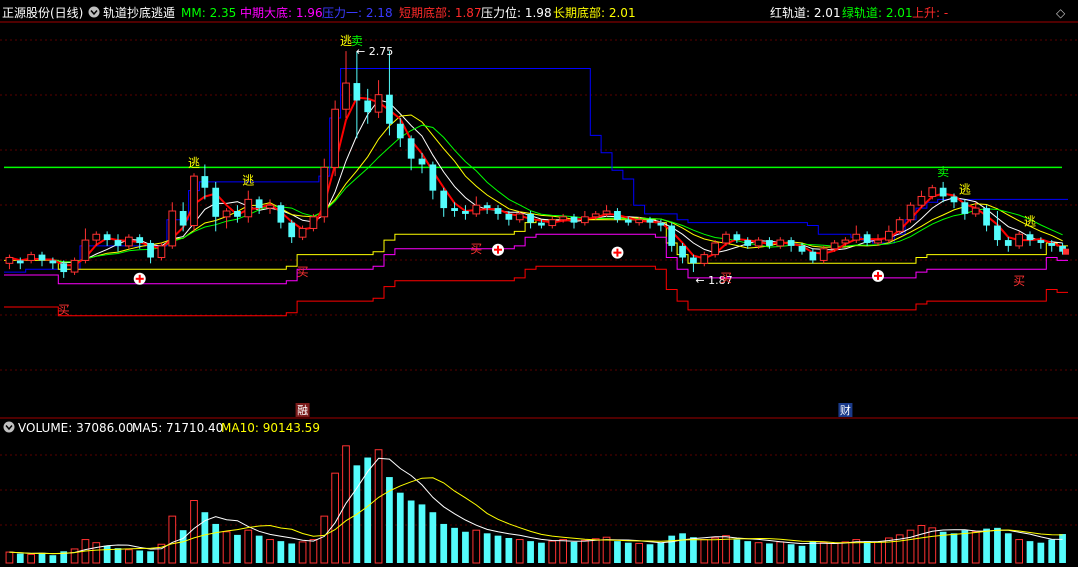  Describe the element at coordinates (536, 259) in the screenshot. I see `mid-bottom-track` at that location.